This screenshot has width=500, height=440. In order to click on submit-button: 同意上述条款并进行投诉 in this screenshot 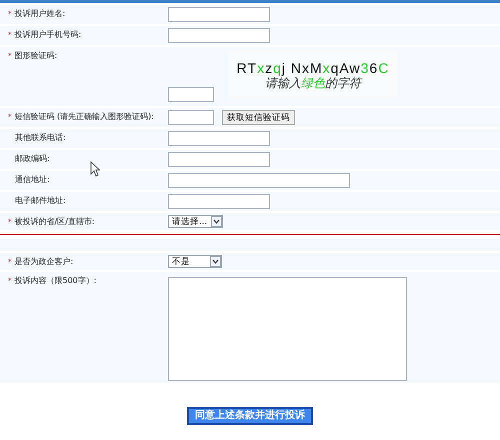, I will do `click(250, 416)`.